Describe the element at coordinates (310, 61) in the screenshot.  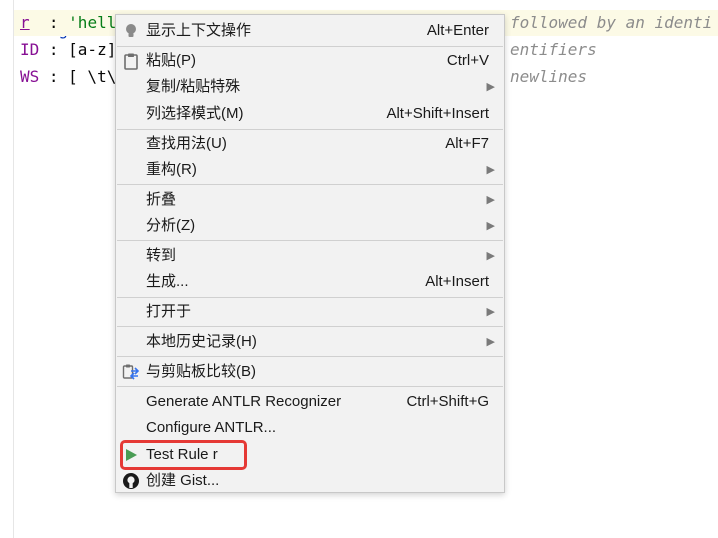
I see `menu-item-paste: 粘贴(P) Ctrl+V` at that location.